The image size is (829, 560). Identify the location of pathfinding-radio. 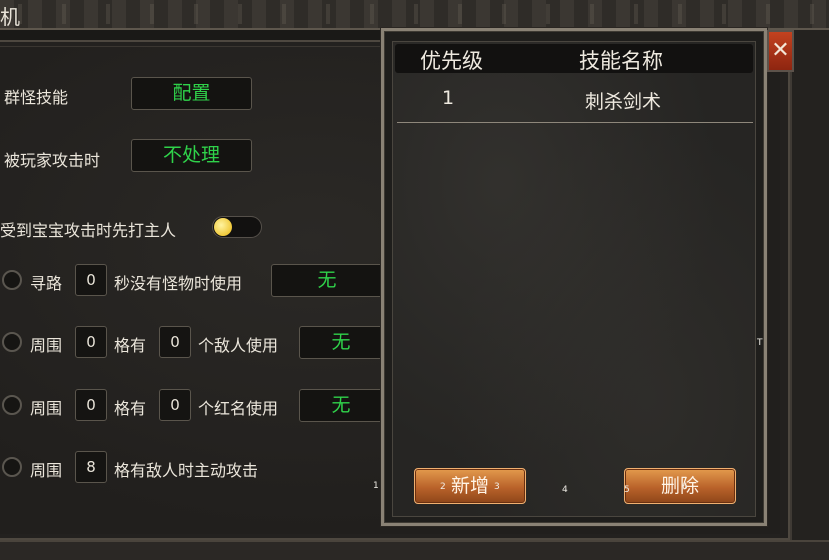
(12, 280).